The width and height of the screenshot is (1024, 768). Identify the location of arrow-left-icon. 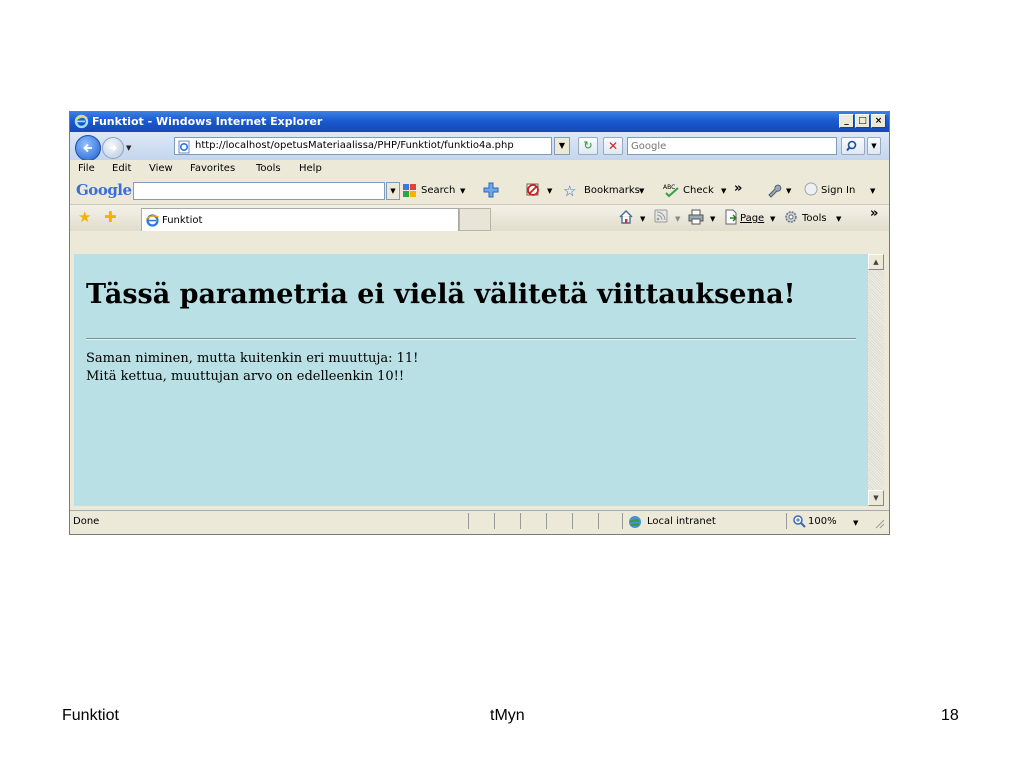
(87, 148).